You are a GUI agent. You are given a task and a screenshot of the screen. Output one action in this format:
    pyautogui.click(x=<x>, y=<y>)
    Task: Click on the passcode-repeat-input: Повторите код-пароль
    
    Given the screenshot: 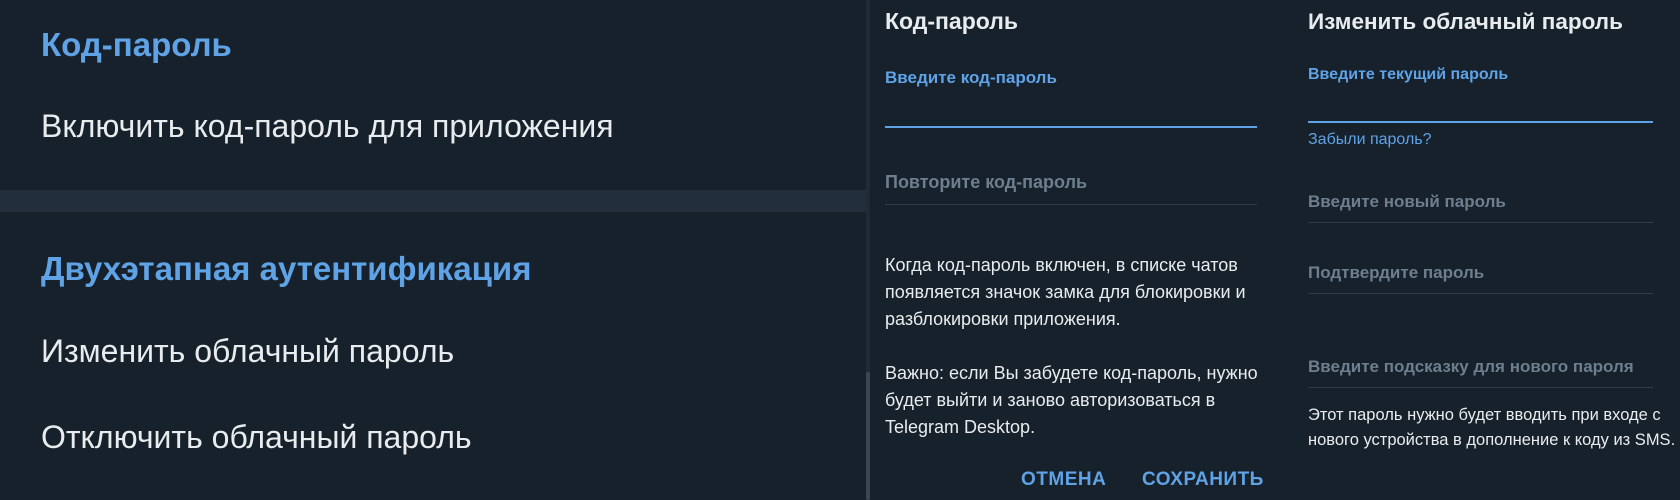 What is the action you would take?
    pyautogui.click(x=986, y=182)
    